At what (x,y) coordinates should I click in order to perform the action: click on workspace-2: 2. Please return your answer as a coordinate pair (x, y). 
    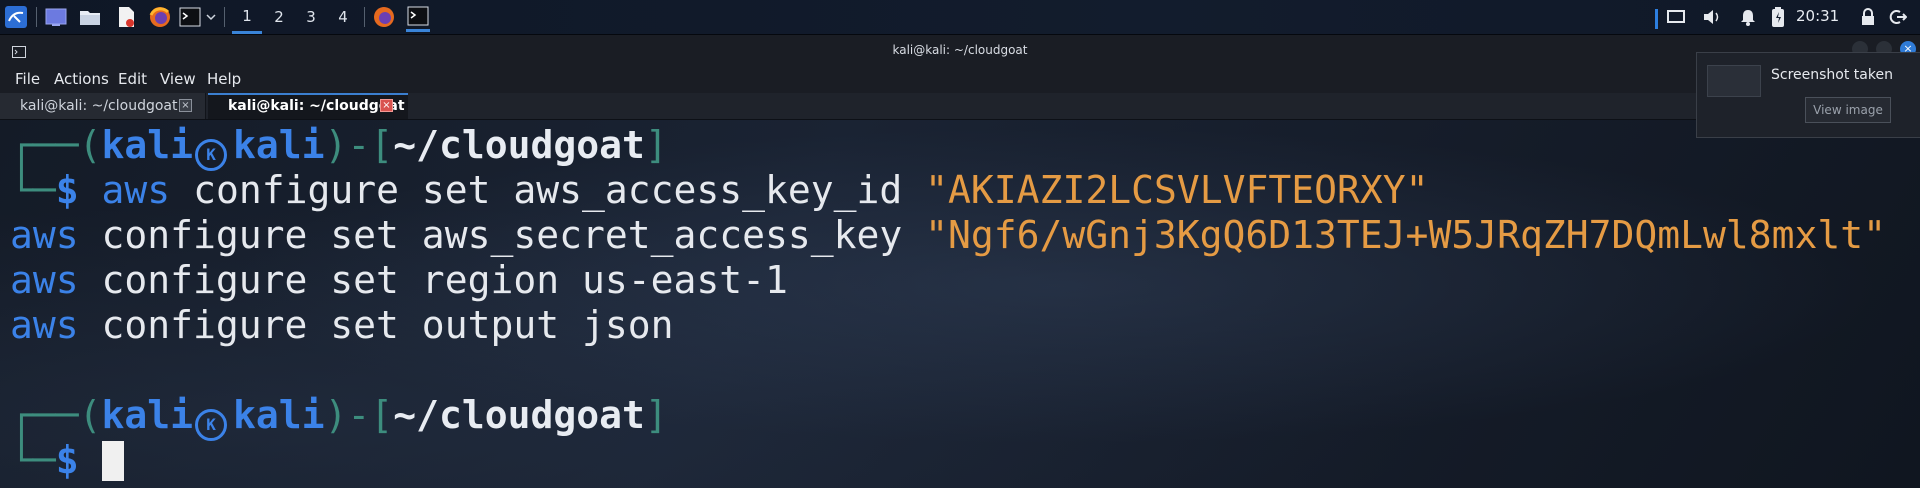
    Looking at the image, I should click on (279, 17).